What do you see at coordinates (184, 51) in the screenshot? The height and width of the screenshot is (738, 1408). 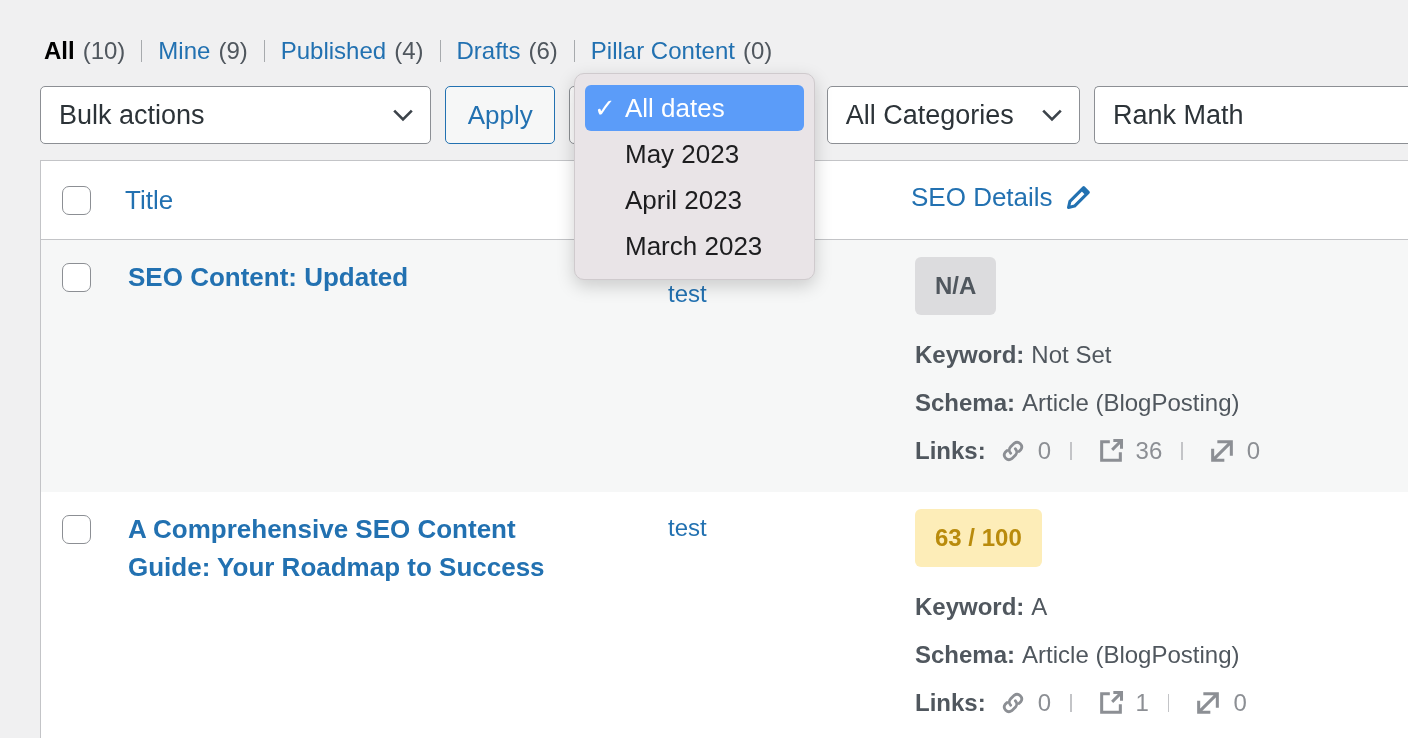 I see `status-filter-link: Mine` at bounding box center [184, 51].